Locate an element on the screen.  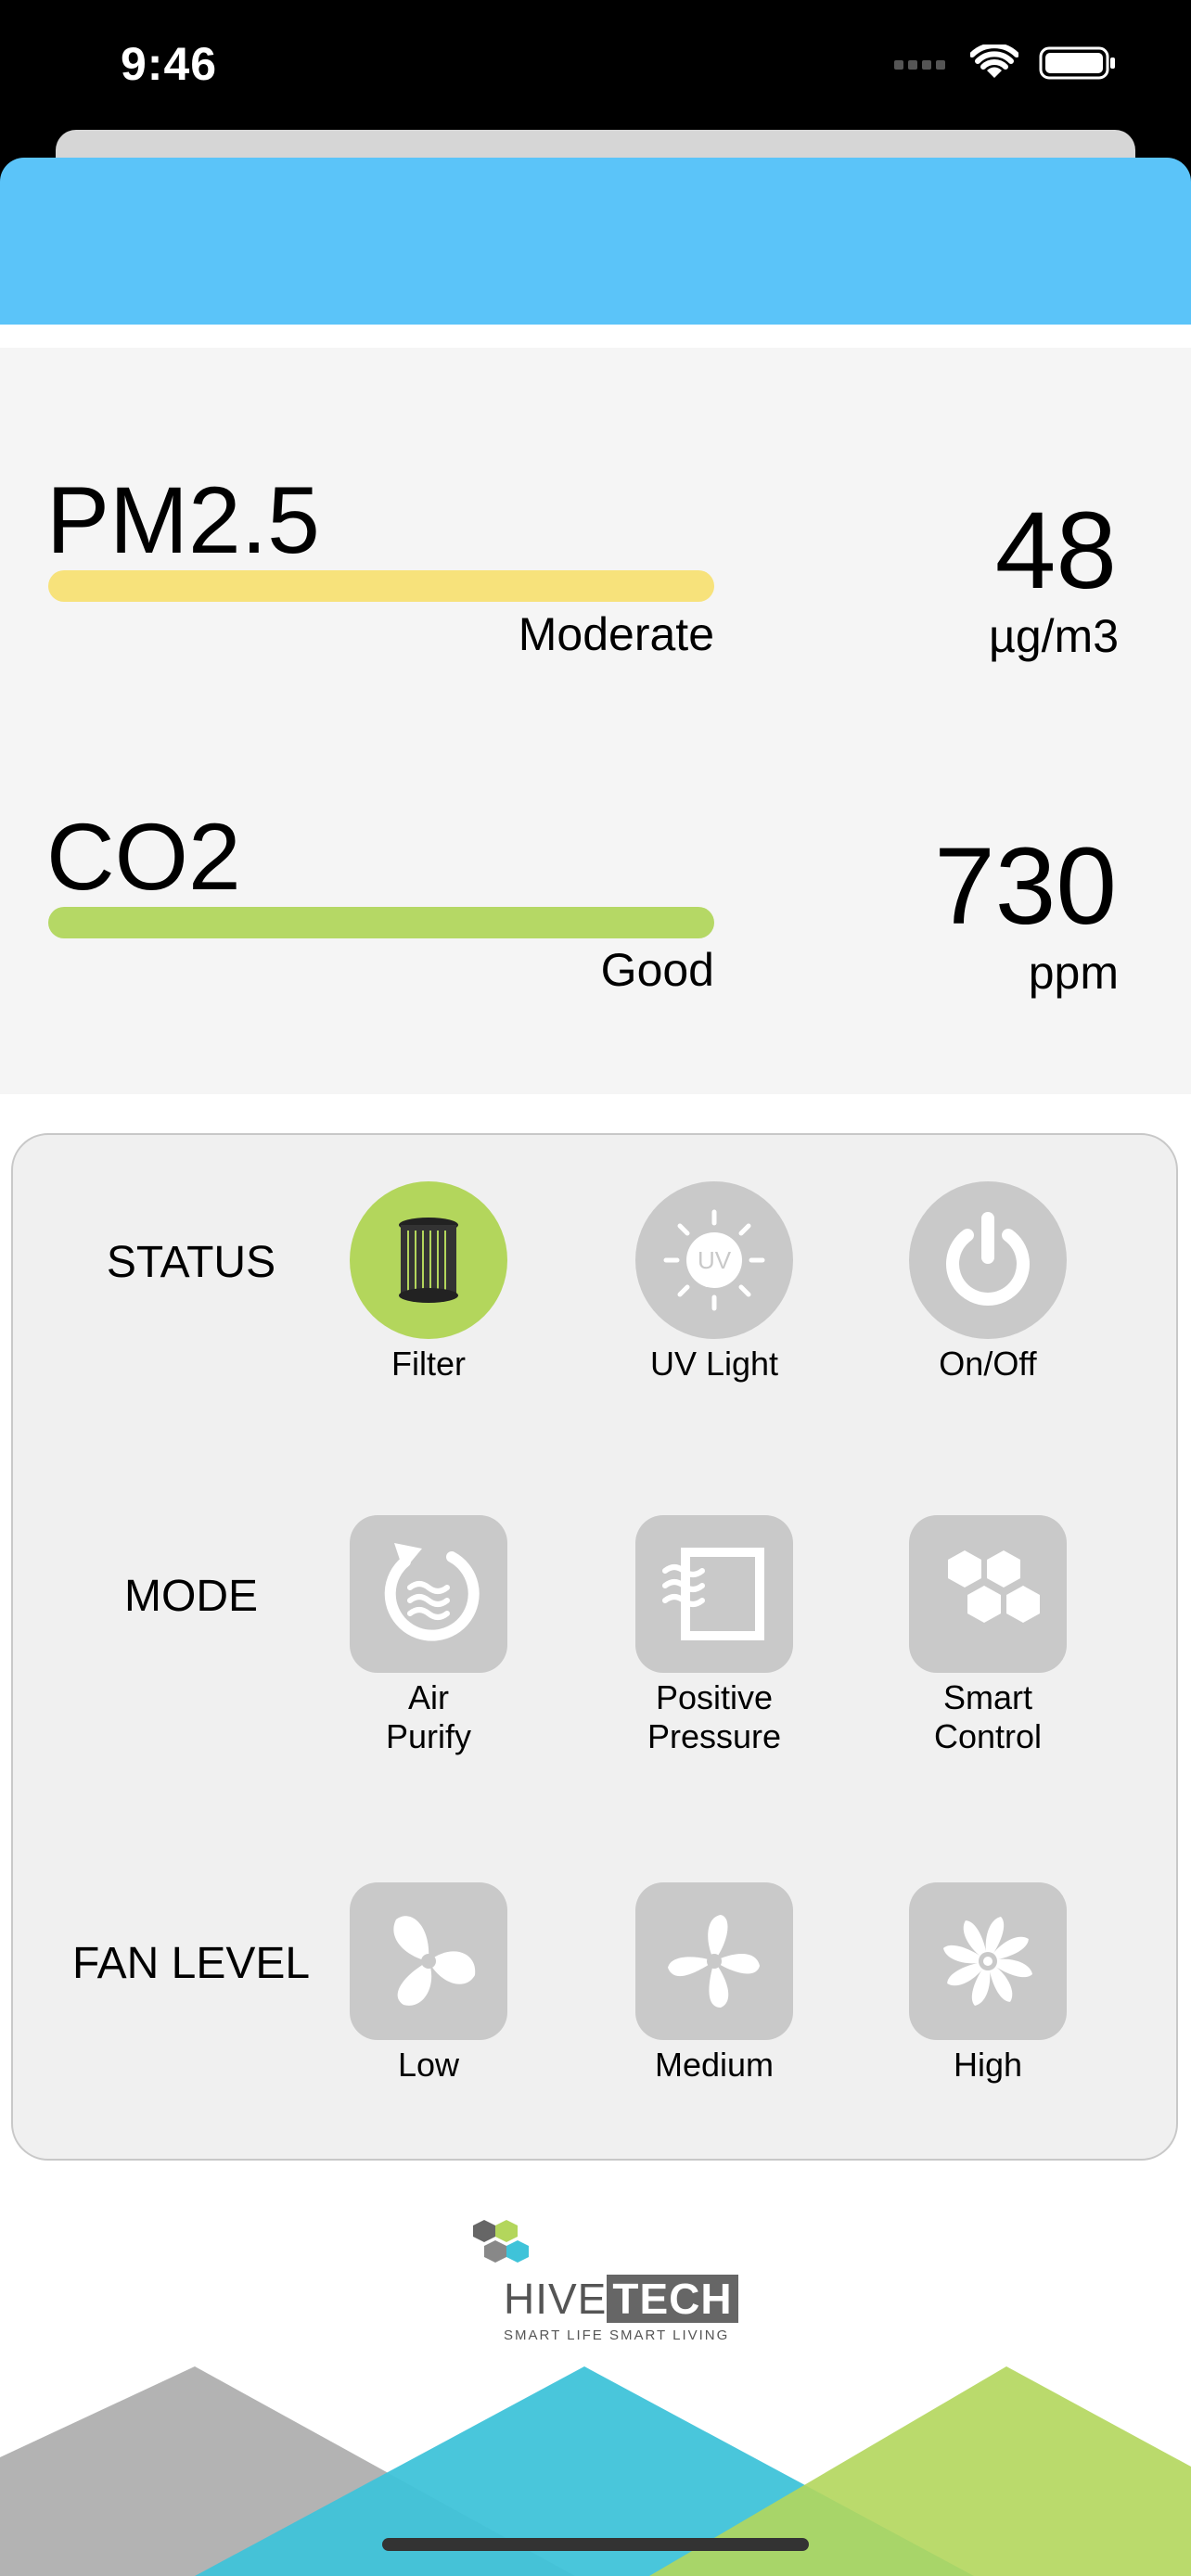
fan-high-icon-wrap is located at coordinates (988, 1961).